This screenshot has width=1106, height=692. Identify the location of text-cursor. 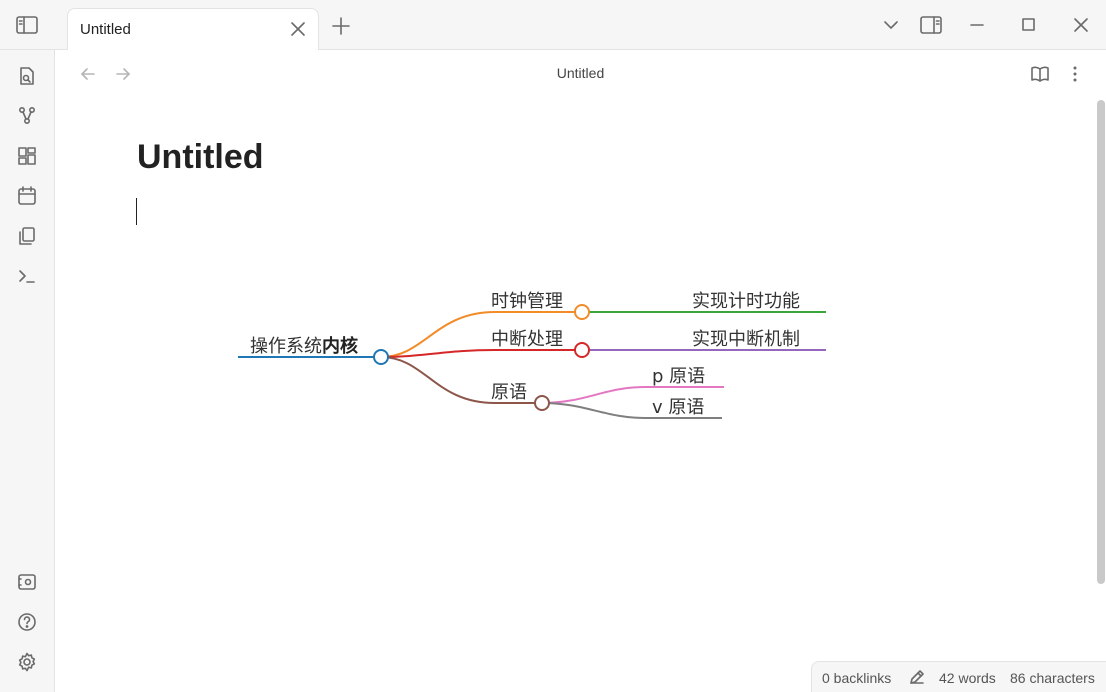
(136, 211).